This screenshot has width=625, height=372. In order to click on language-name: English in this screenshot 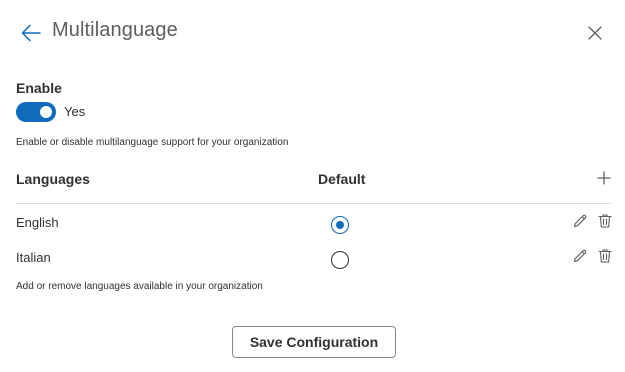, I will do `click(37, 222)`.